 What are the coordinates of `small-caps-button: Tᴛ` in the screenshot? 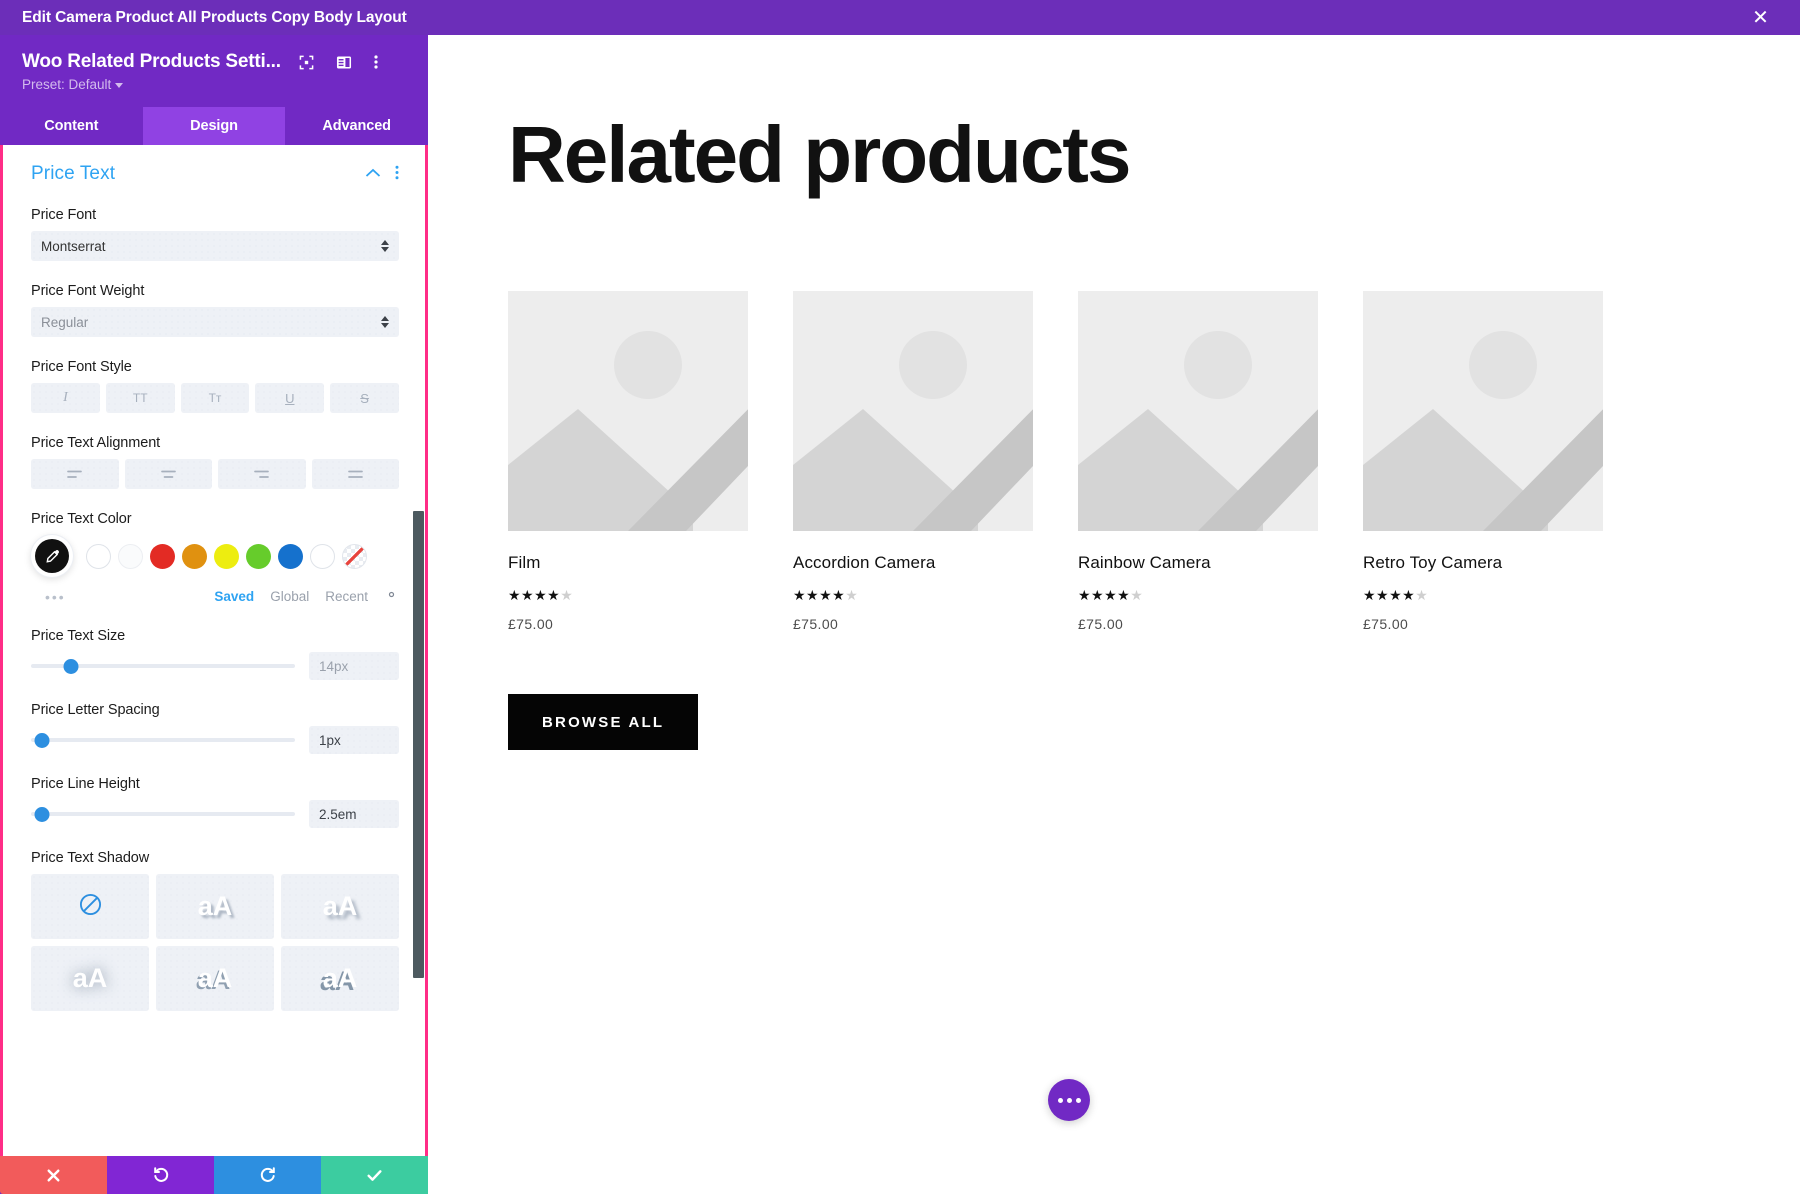 It's located at (215, 398).